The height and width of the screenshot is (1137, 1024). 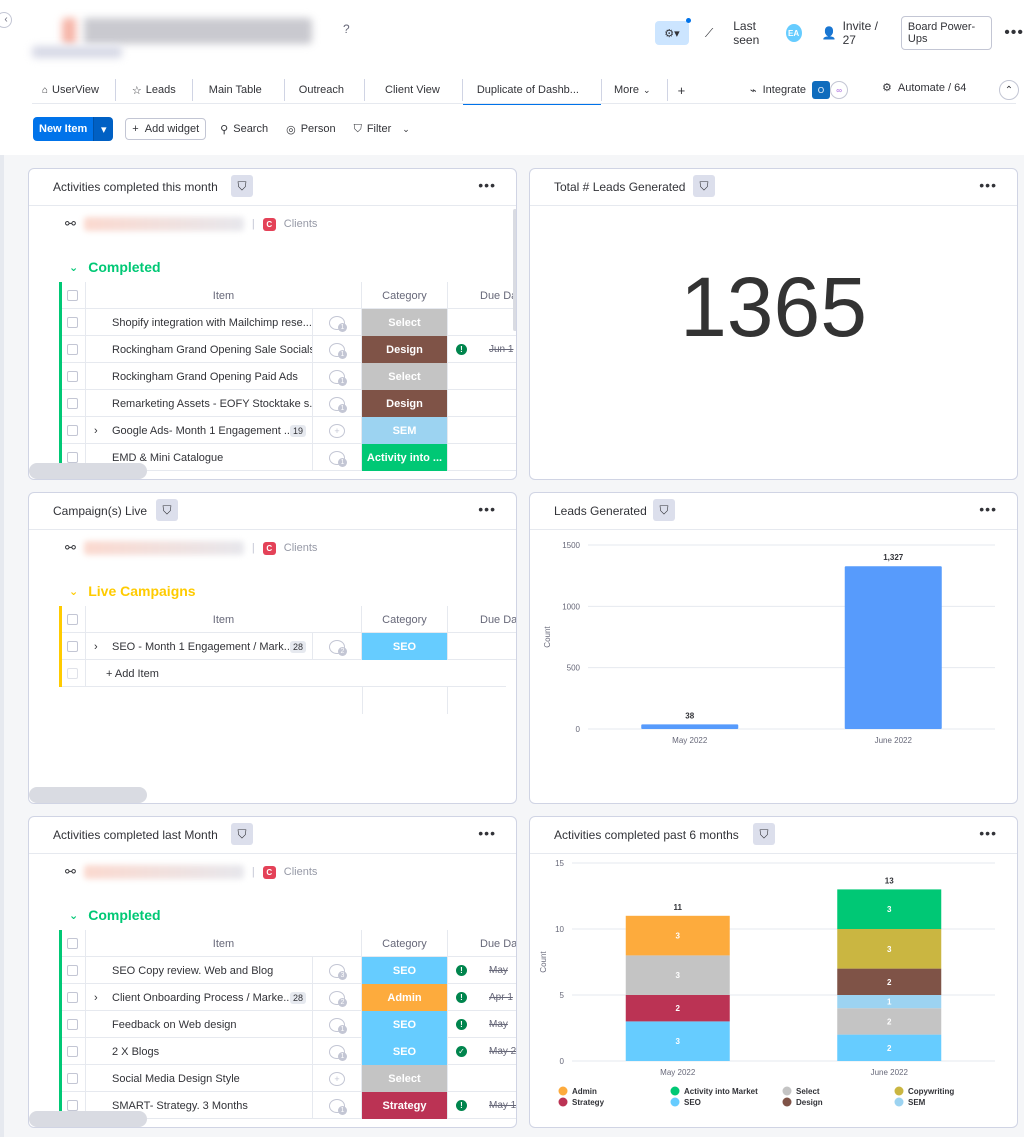 I want to click on item-name-cell: › Google Ads- Month 1 Engagement ... 19, so click(x=199, y=430).